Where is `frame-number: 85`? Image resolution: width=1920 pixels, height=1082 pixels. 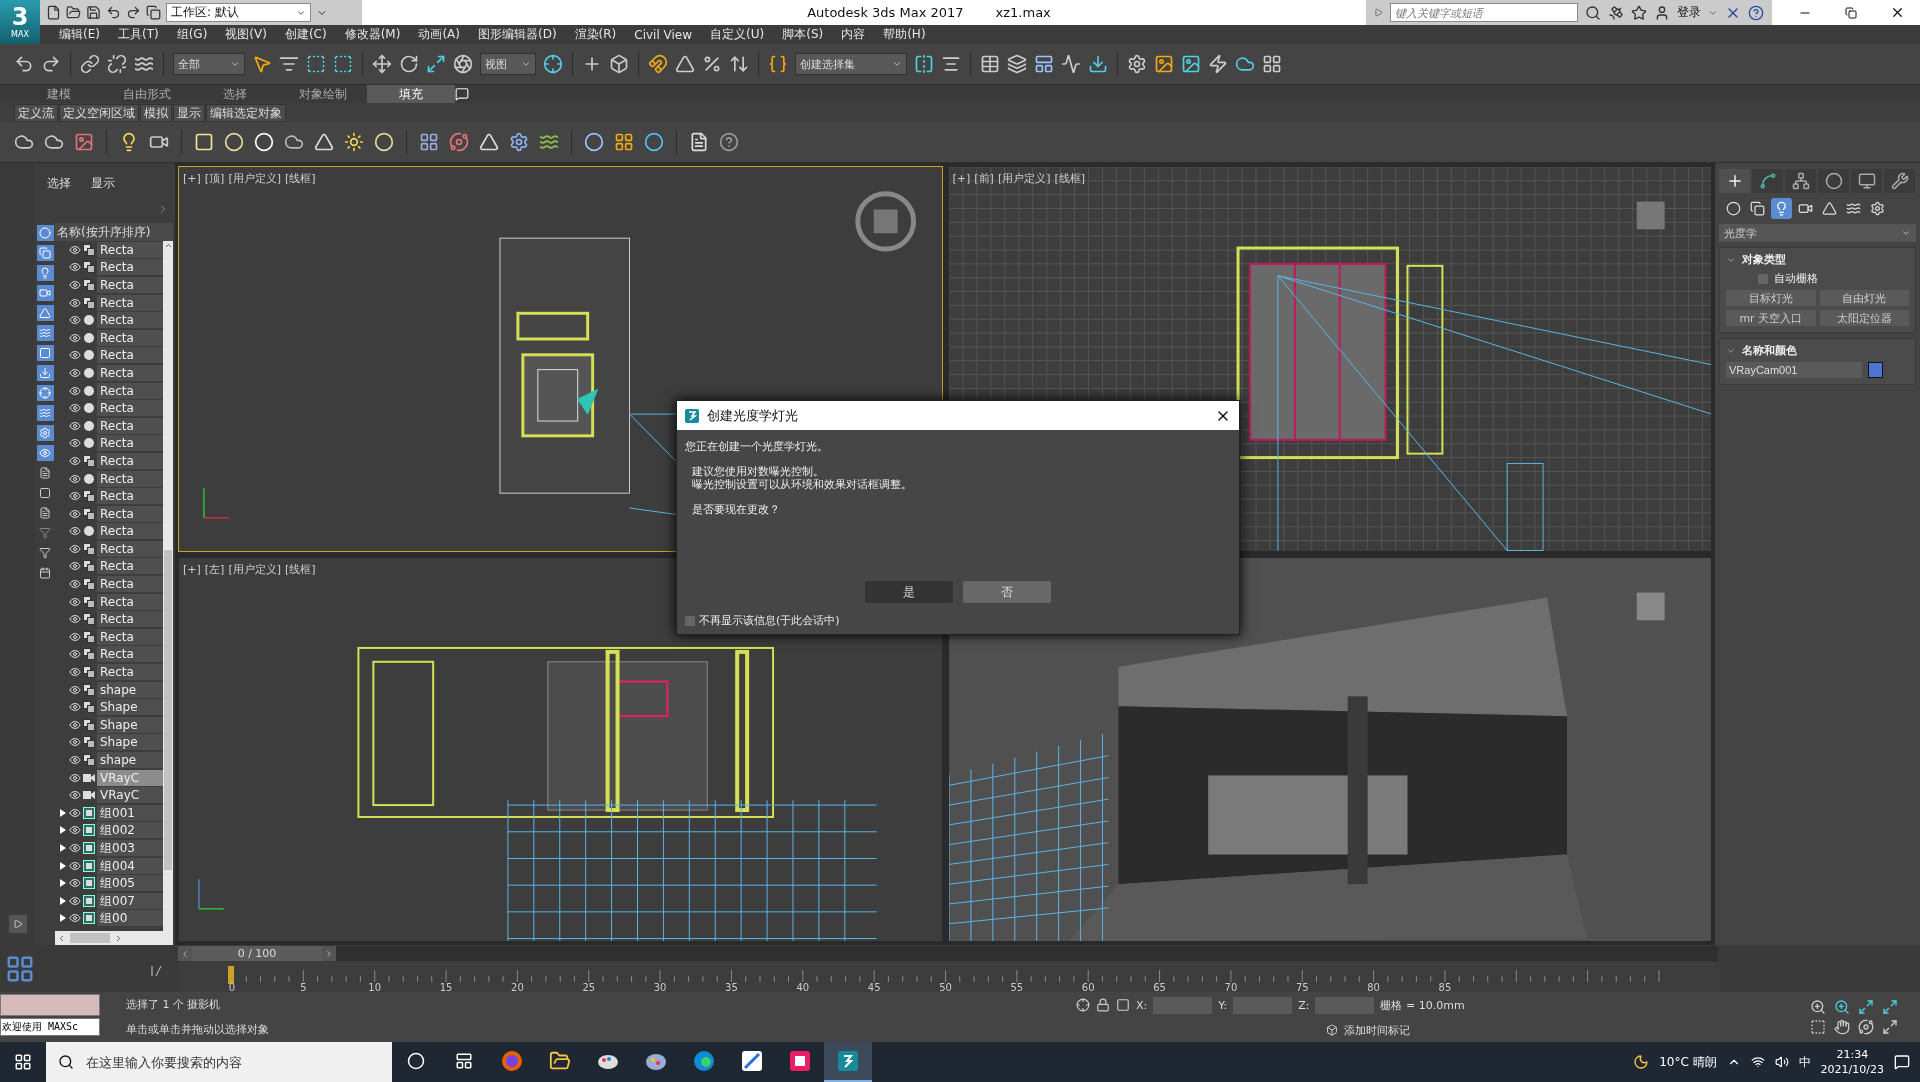
frame-number: 85 is located at coordinates (1445, 987).